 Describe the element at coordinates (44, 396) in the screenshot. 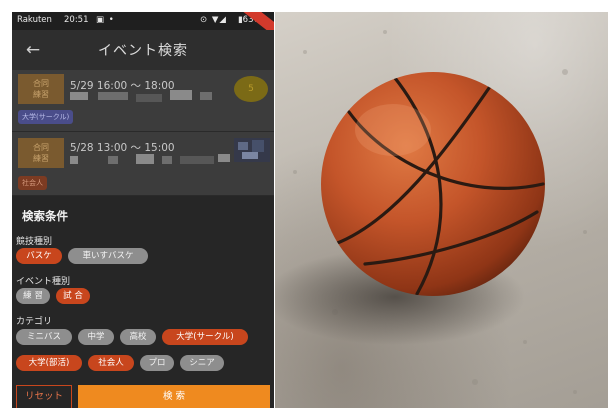

I see `reset-button: リセット` at that location.